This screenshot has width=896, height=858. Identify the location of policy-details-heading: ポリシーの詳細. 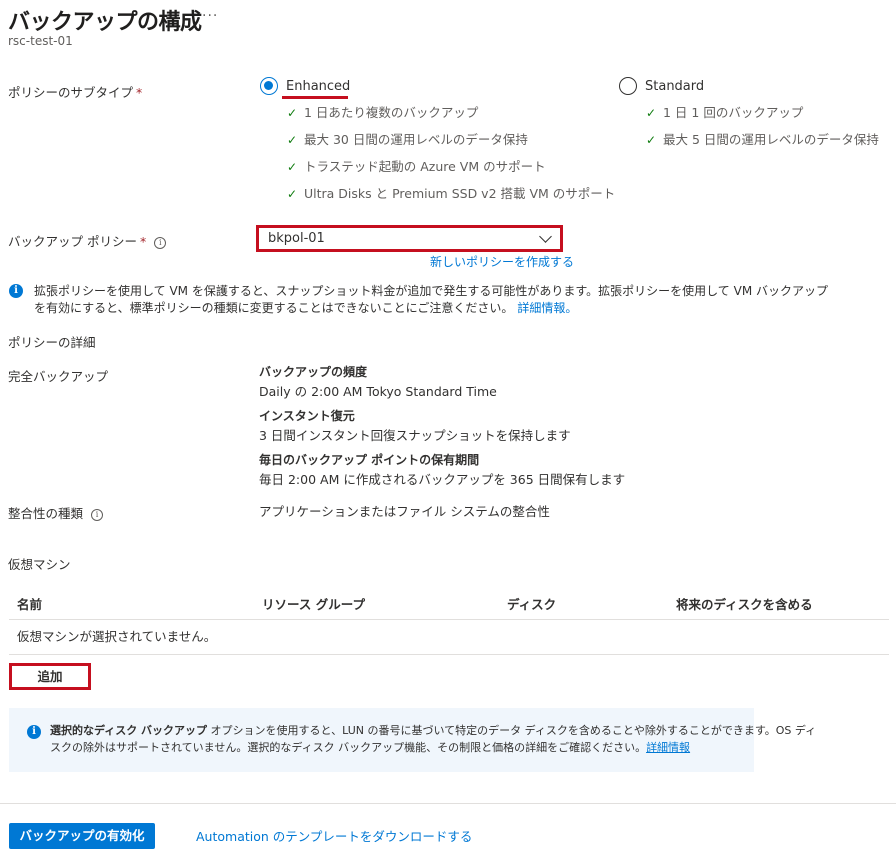
(52, 342).